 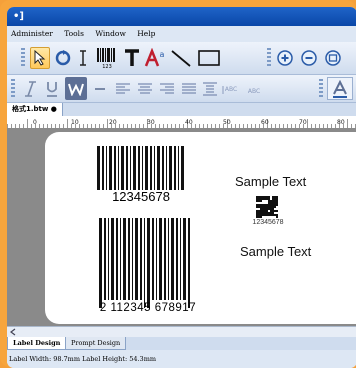 I want to click on align-right-button, so click(x=167, y=89).